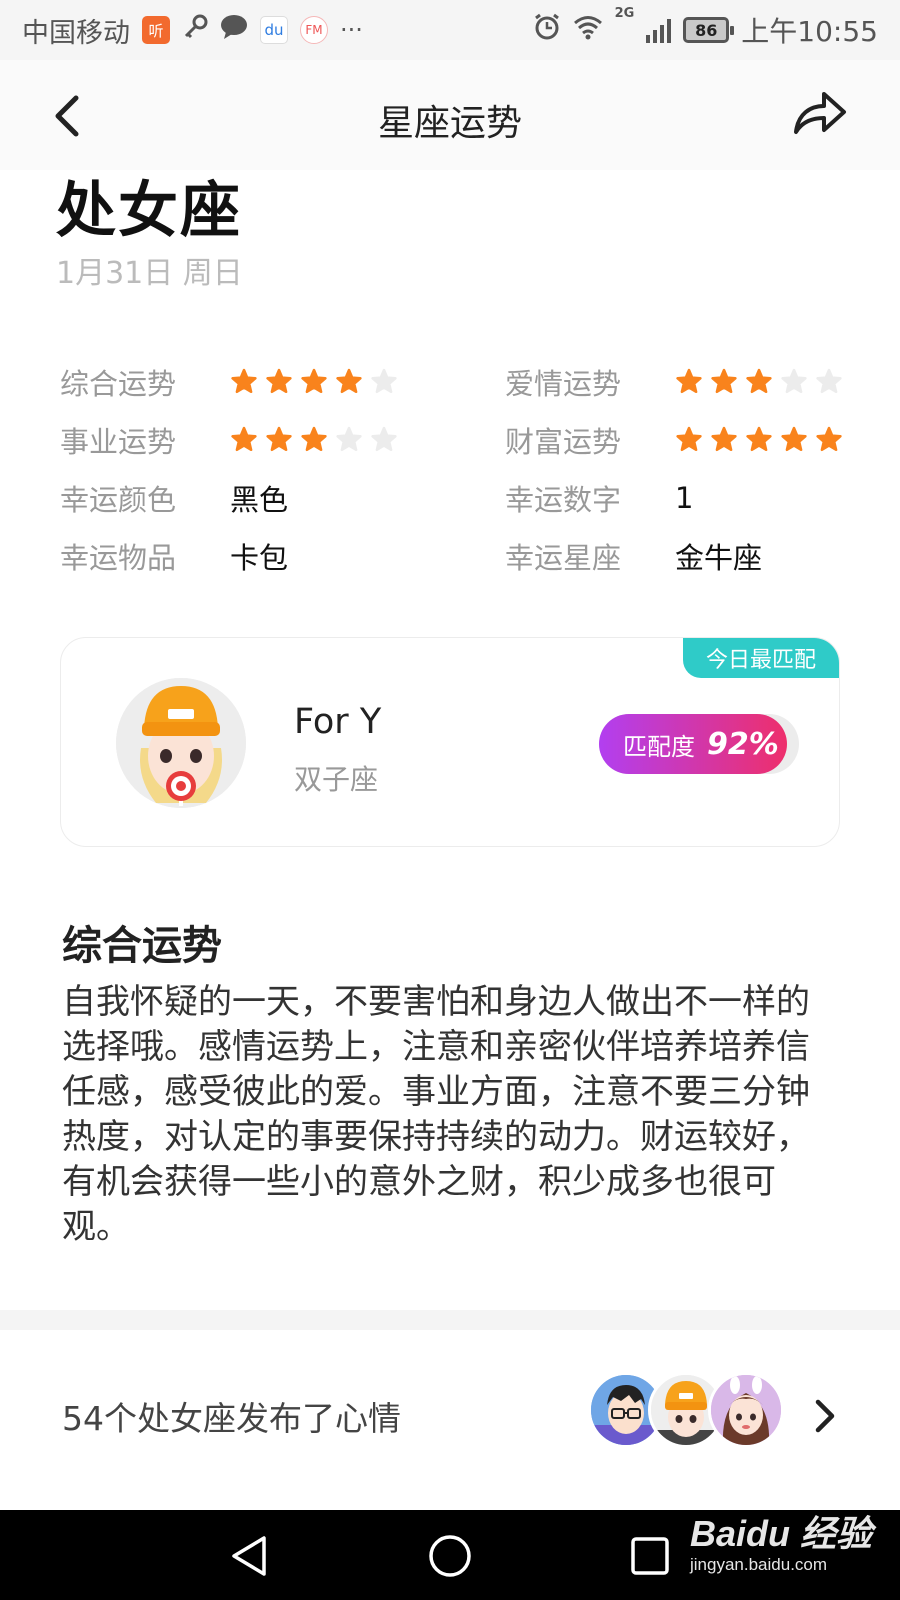  What do you see at coordinates (259, 558) in the screenshot?
I see `lucky-item-value: 卡包` at bounding box center [259, 558].